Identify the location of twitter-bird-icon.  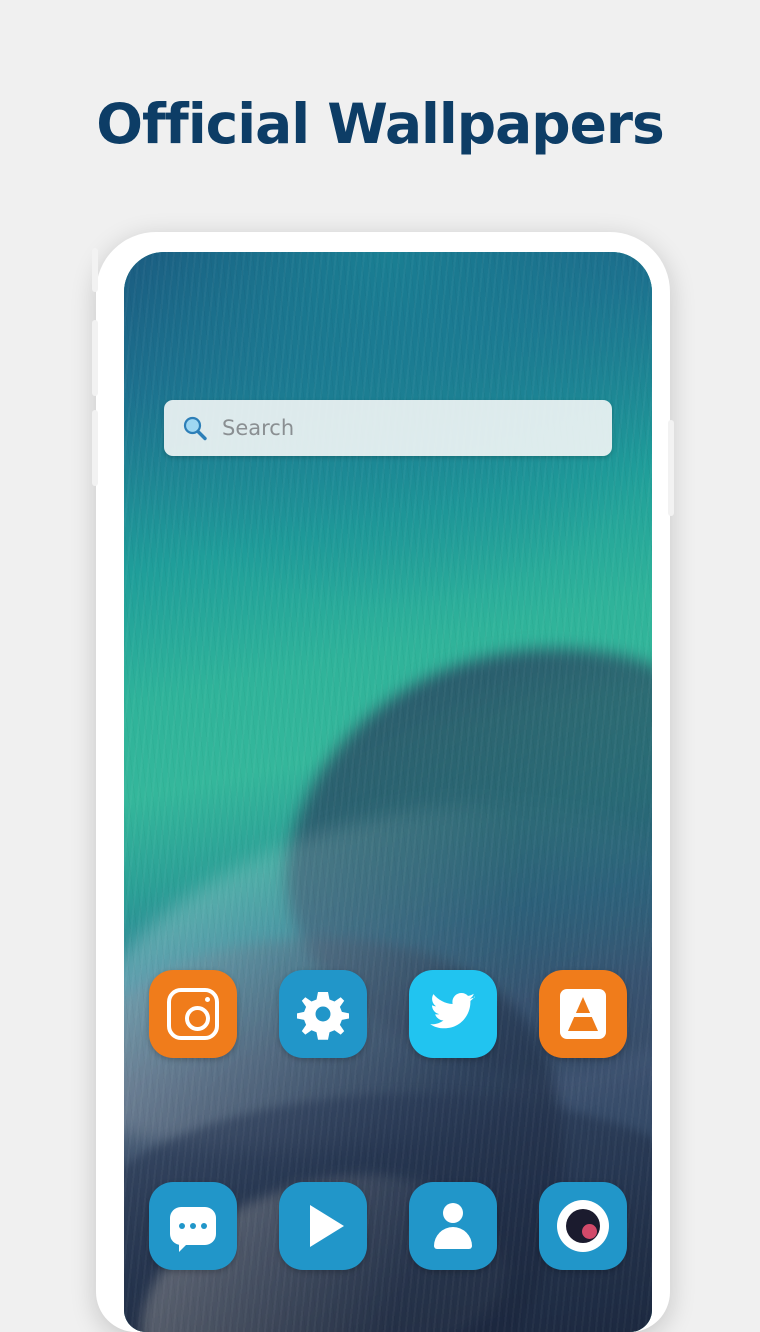
(453, 1014).